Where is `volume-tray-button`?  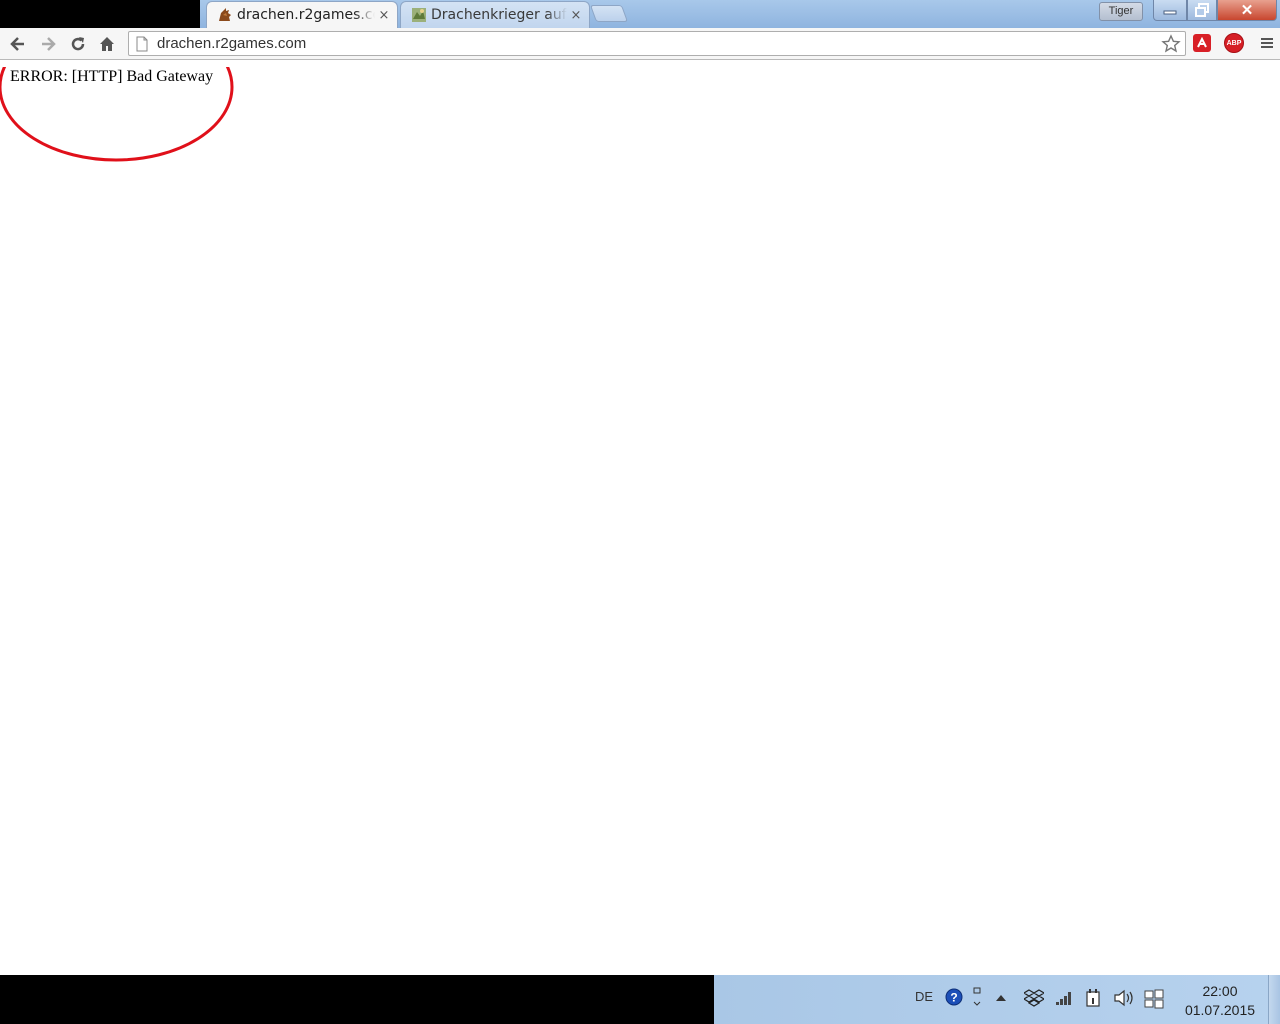 volume-tray-button is located at coordinates (1124, 998).